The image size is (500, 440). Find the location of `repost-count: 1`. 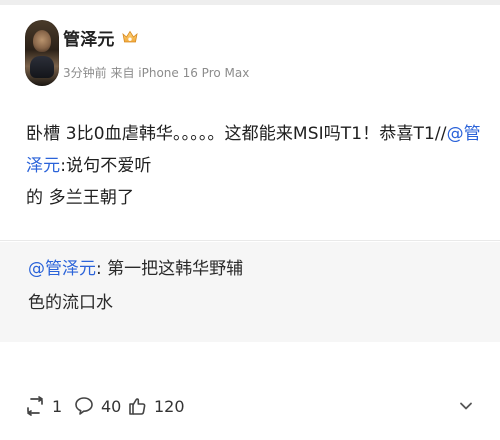

repost-count: 1 is located at coordinates (57, 406).